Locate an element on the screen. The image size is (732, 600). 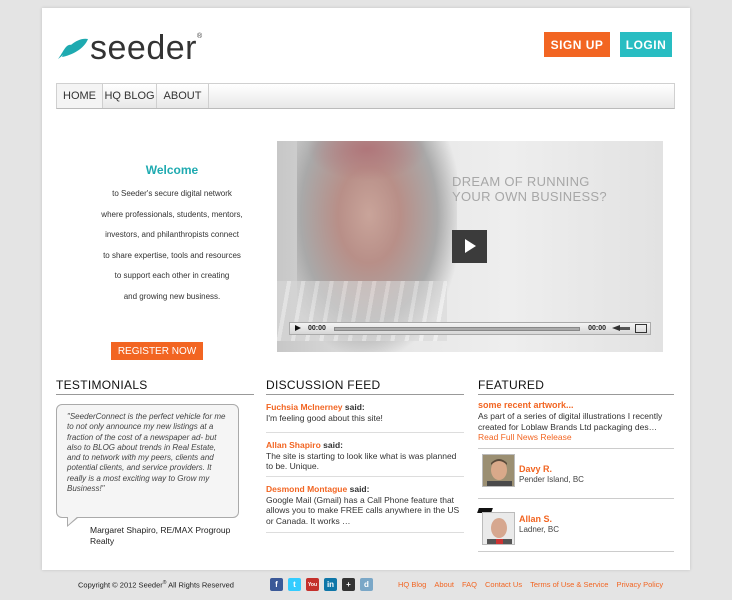
linkedin-glyph: in is located at coordinates (330, 584).